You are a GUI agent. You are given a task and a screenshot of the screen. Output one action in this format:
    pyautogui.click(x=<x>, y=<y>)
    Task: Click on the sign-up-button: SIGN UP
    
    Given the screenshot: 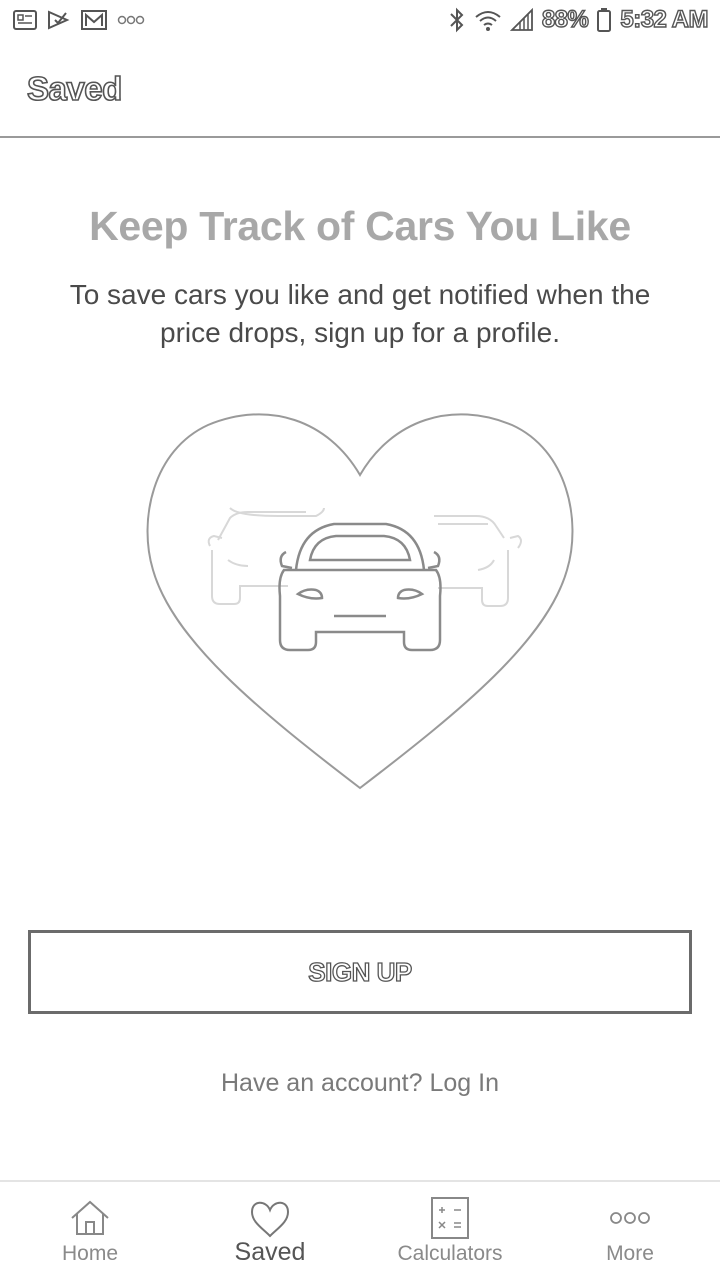 What is the action you would take?
    pyautogui.click(x=360, y=972)
    